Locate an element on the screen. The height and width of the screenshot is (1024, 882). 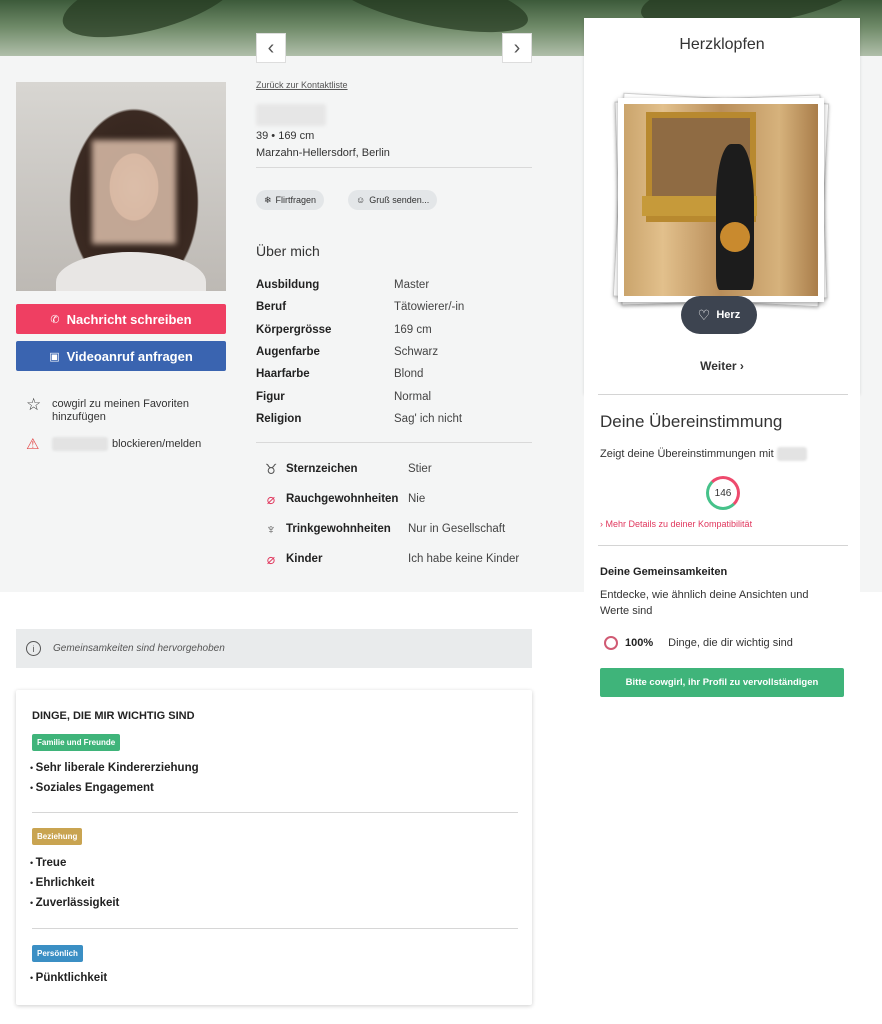
match-score-circle: 146 is located at coordinates (723, 493).